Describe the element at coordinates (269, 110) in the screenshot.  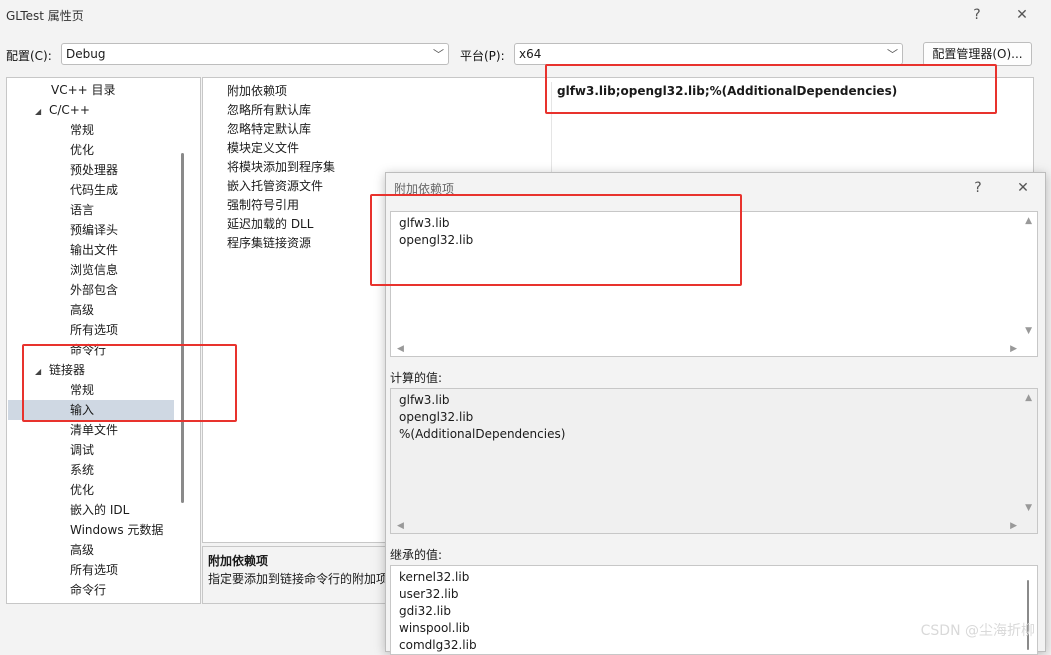
I see `property-name: 忽略所有默认库` at that location.